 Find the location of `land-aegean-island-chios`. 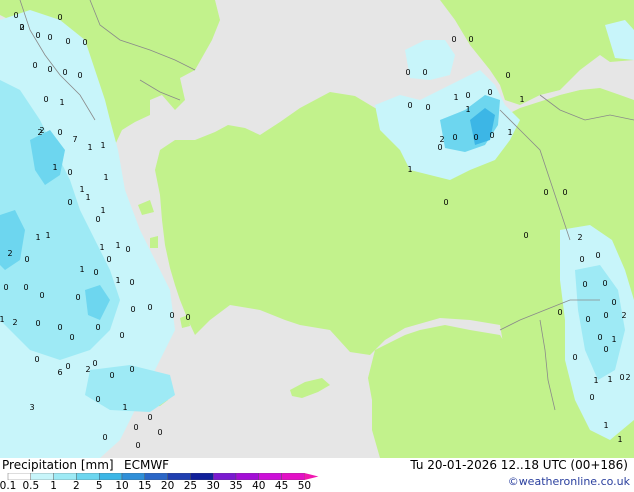

land-aegean-island-chios is located at coordinates (154, 242).